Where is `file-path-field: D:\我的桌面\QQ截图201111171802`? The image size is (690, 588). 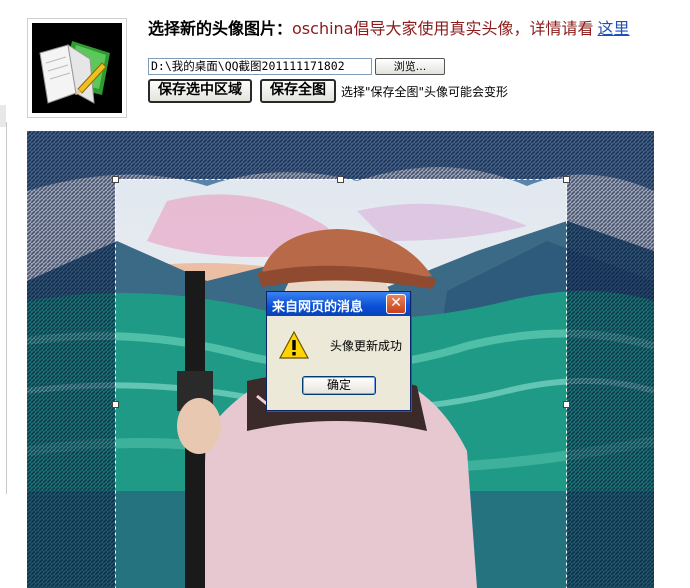
file-path-field: D:\我的桌面\QQ截图201111171802 is located at coordinates (260, 66).